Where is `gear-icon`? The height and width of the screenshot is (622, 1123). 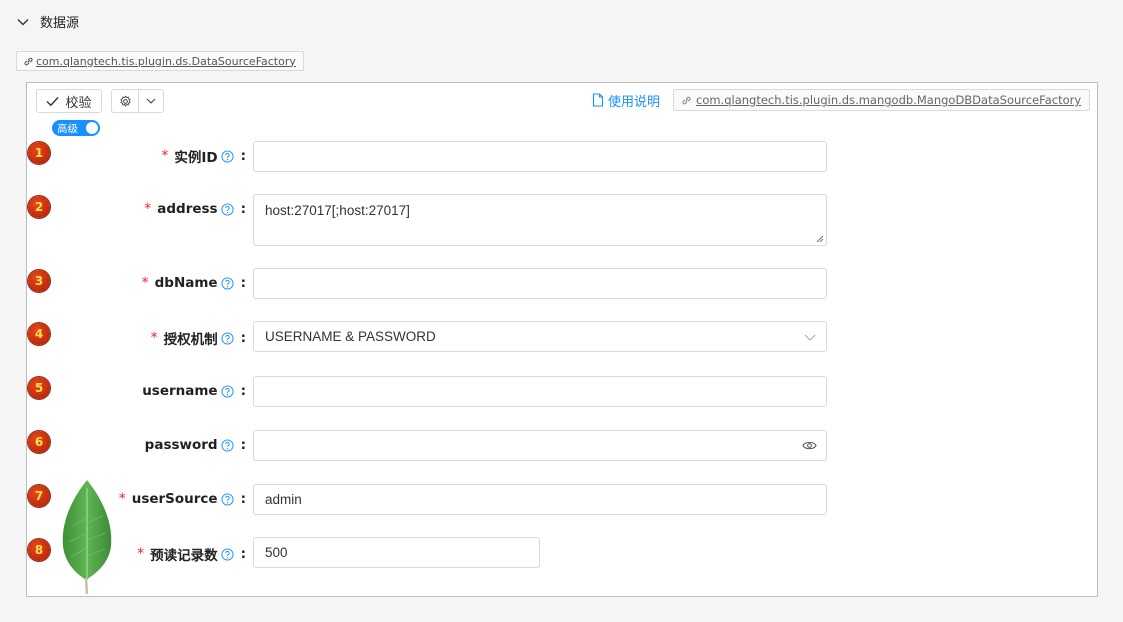
gear-icon is located at coordinates (125, 100).